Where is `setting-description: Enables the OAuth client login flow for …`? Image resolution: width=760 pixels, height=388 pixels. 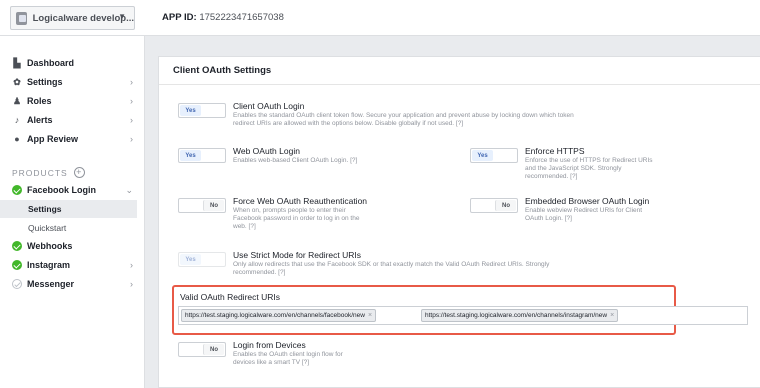
setting-description: Enables the OAuth client login flow for … is located at coordinates (288, 358).